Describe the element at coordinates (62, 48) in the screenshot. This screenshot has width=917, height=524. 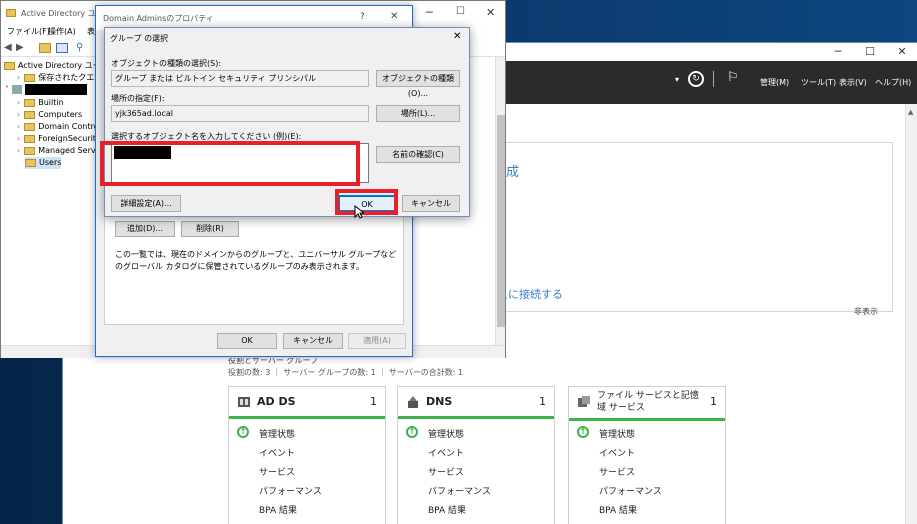
I see `console-tree-icon` at that location.